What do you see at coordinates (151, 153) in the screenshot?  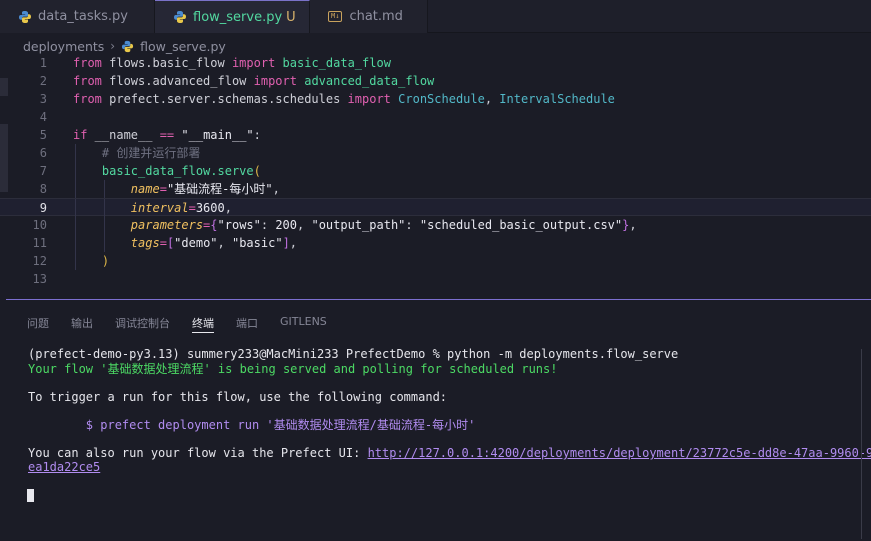 I see `code-text: # 创建并运行部署` at bounding box center [151, 153].